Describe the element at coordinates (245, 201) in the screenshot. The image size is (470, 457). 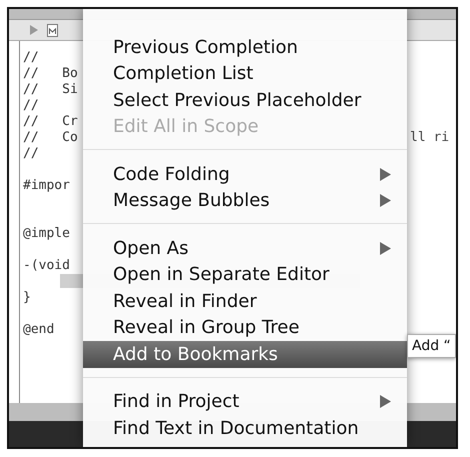
I see `menu-item: Message Bubbles` at that location.